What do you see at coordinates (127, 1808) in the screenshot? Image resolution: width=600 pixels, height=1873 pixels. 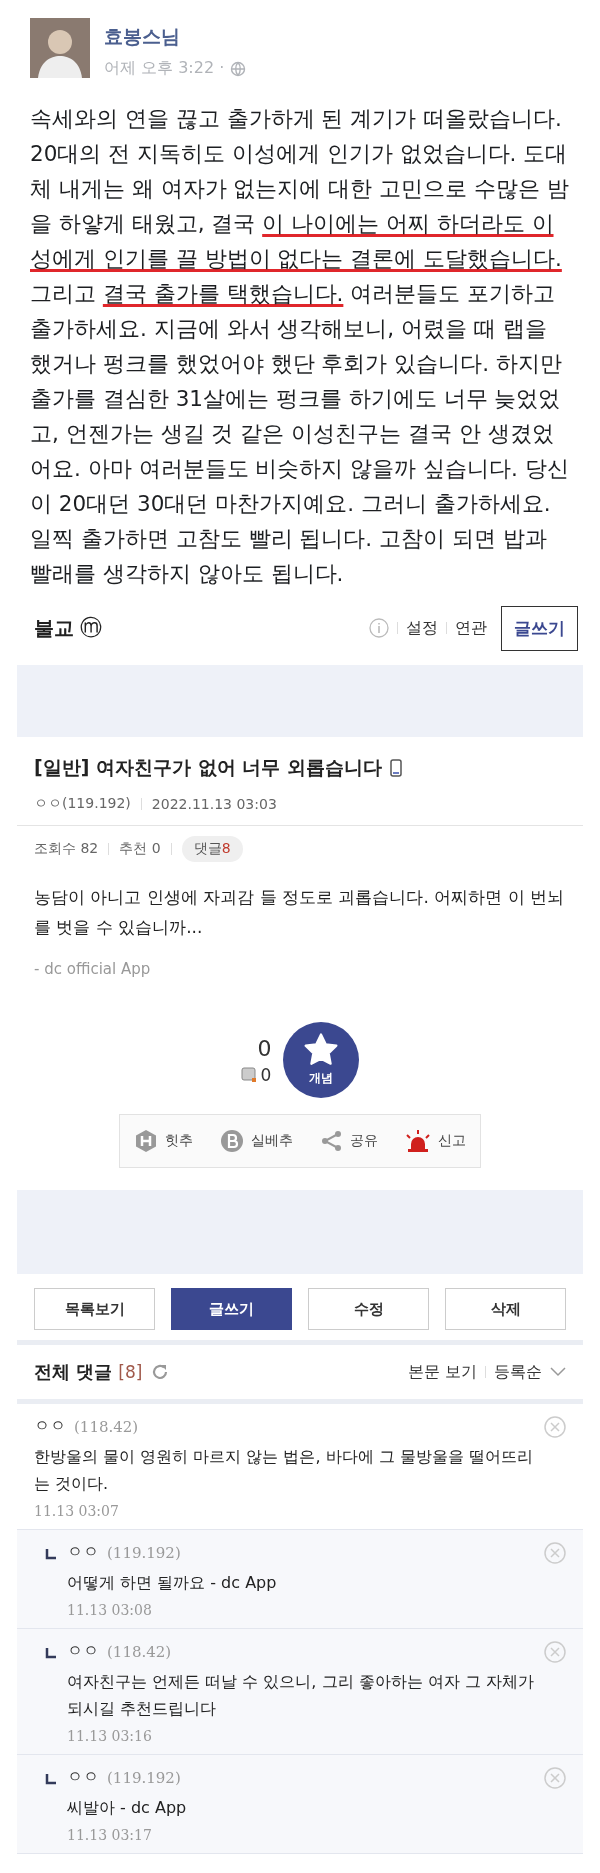 I see `comment-text: 씨발아 - dc App` at bounding box center [127, 1808].